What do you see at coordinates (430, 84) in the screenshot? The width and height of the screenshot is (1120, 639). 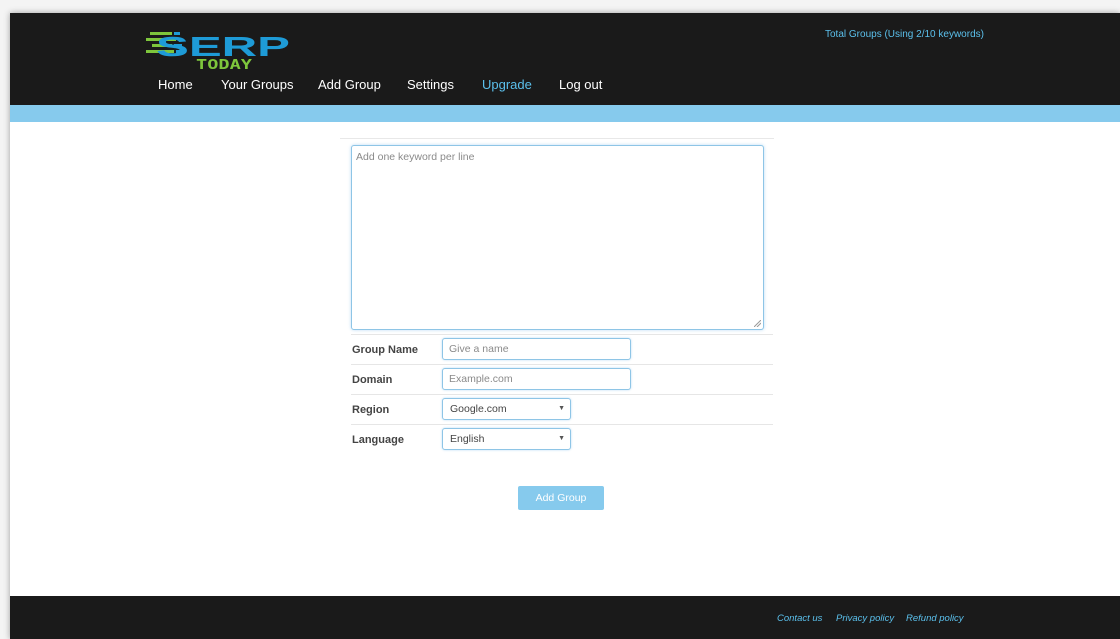 I see `nav-settings: Settings` at bounding box center [430, 84].